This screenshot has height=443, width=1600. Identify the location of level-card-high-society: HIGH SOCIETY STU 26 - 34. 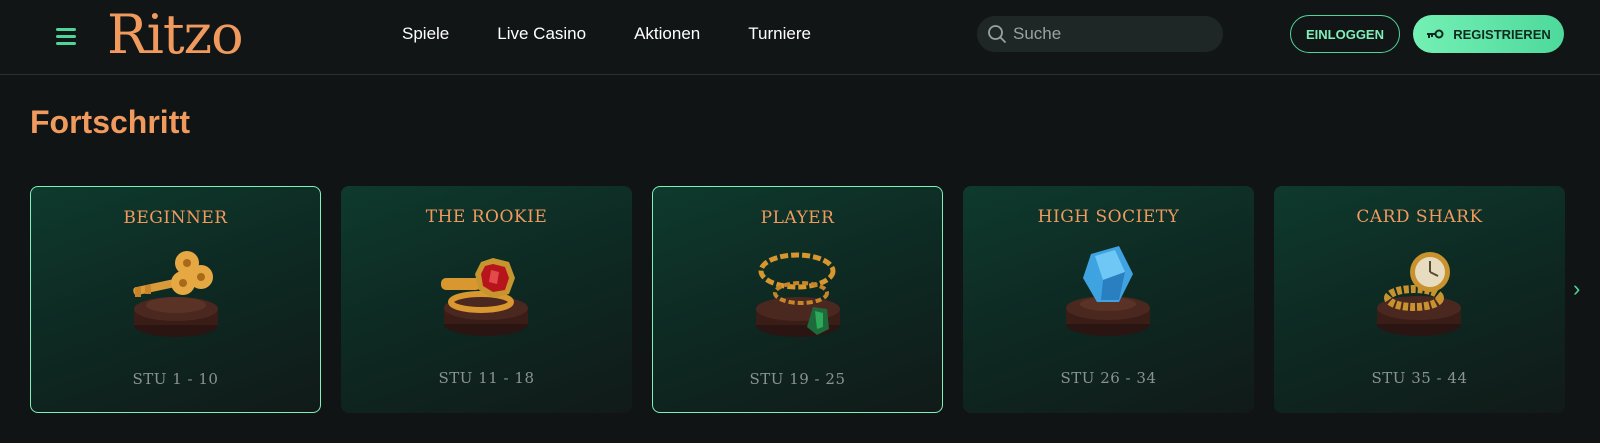
(1108, 299).